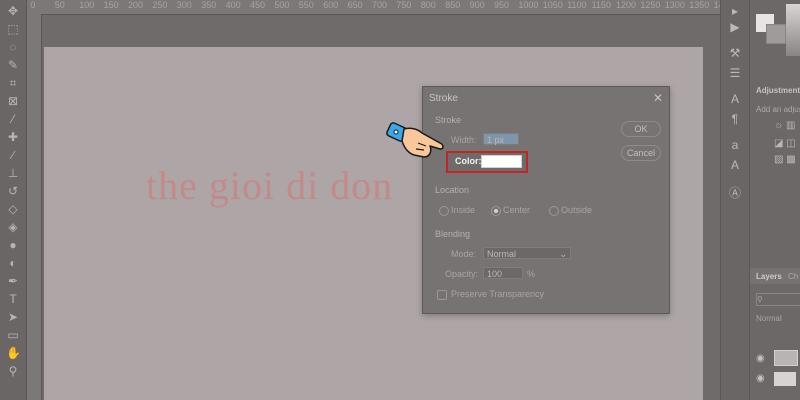 The width and height of the screenshot is (800, 400). I want to click on adjustments-title: Adjustments, so click(778, 90).